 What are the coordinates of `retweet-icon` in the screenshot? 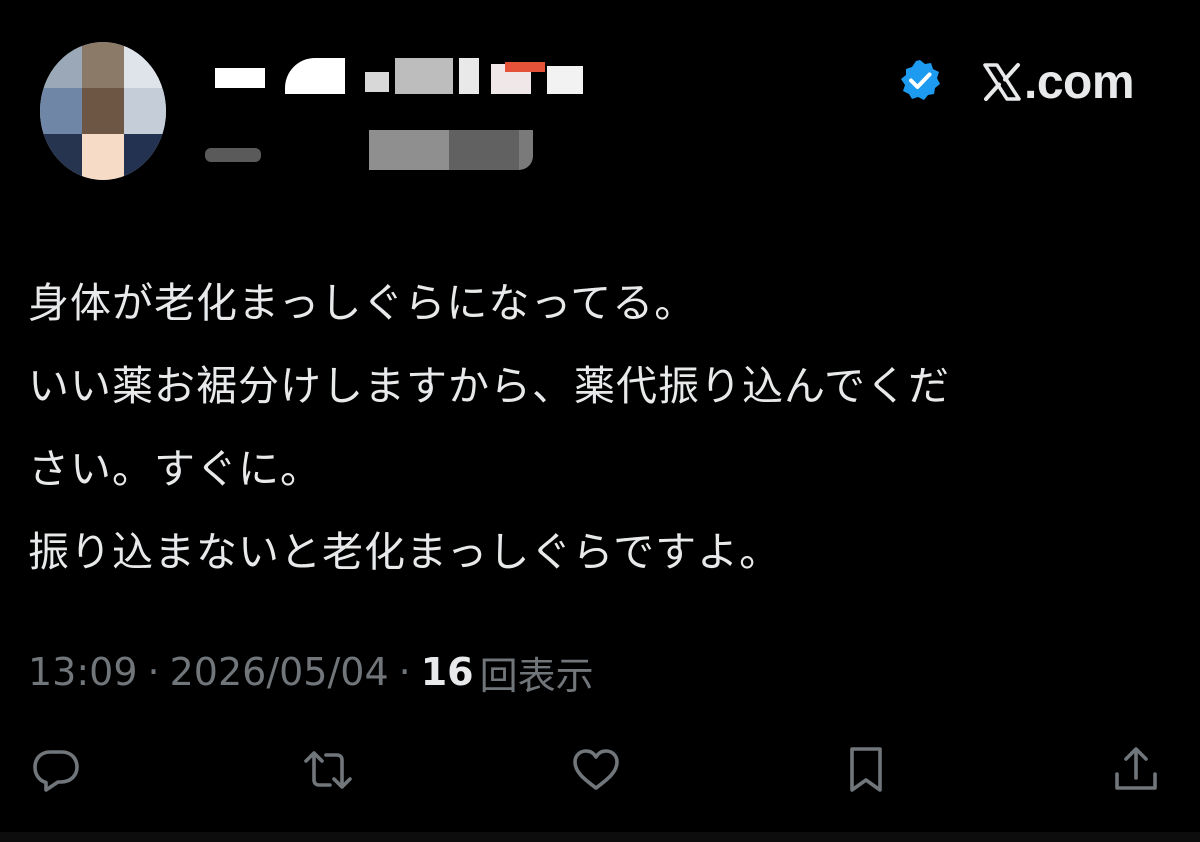 It's located at (328, 770).